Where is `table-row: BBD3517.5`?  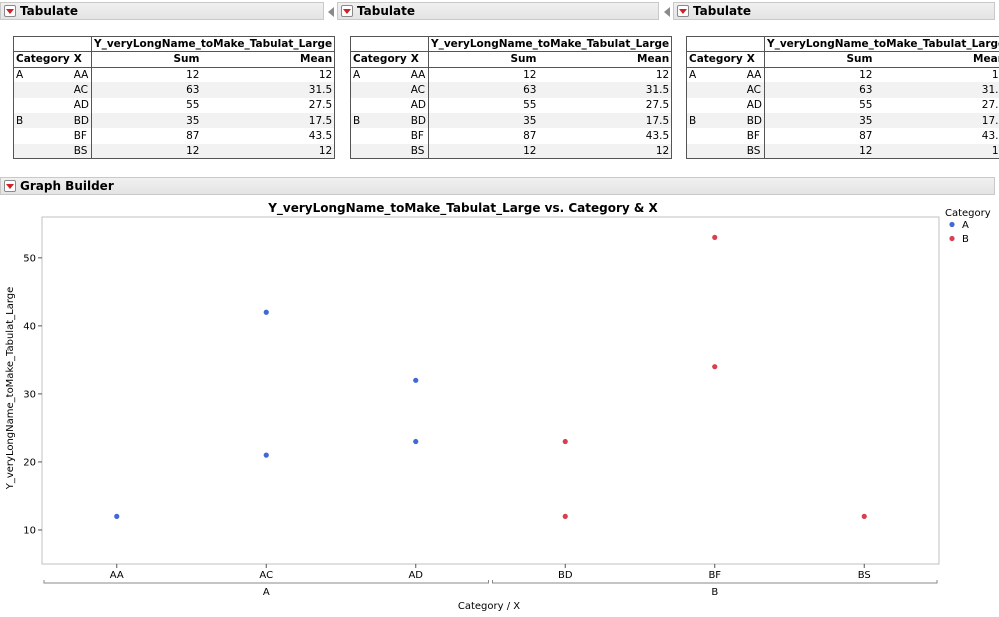
table-row: BBD3517.5 is located at coordinates (174, 120).